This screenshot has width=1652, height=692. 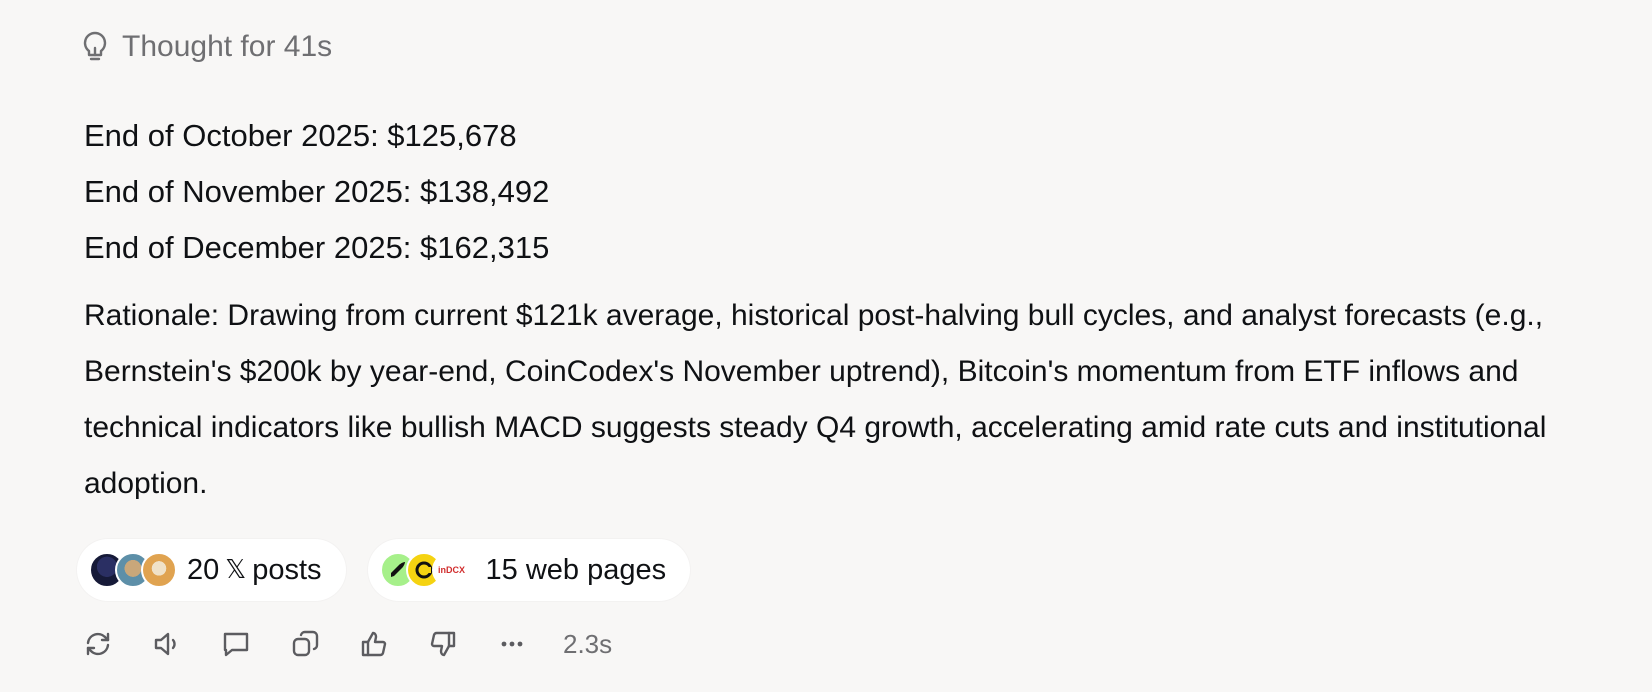 I want to click on thought-label: Thought for 41s, so click(x=227, y=46).